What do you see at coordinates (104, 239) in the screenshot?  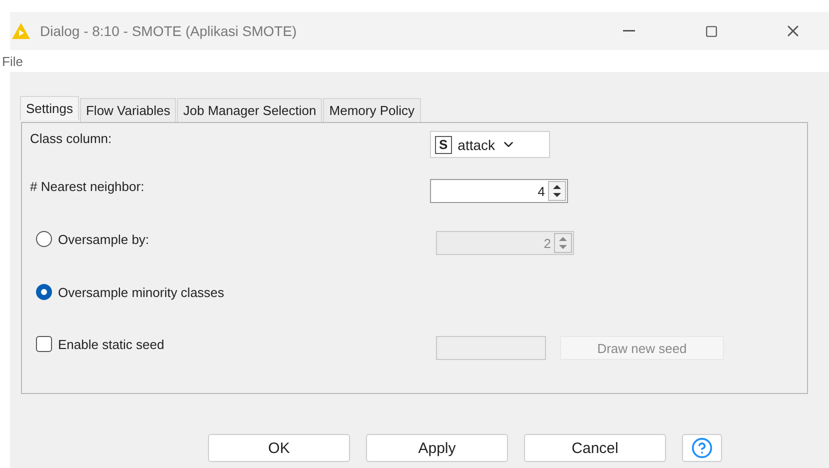 I see `radio-label: Oversample by:` at bounding box center [104, 239].